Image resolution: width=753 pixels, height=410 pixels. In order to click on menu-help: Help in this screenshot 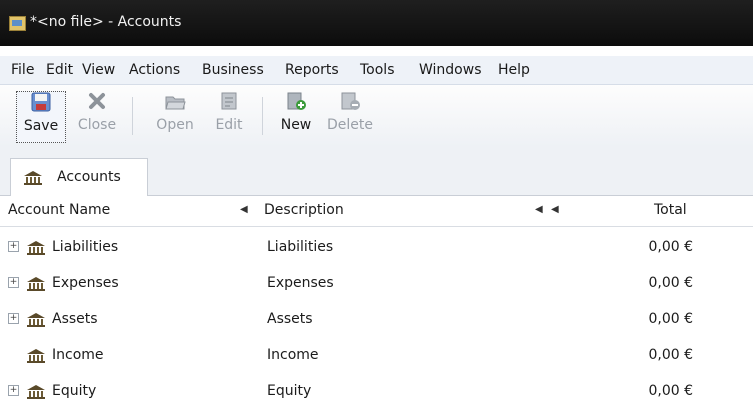, I will do `click(514, 70)`.